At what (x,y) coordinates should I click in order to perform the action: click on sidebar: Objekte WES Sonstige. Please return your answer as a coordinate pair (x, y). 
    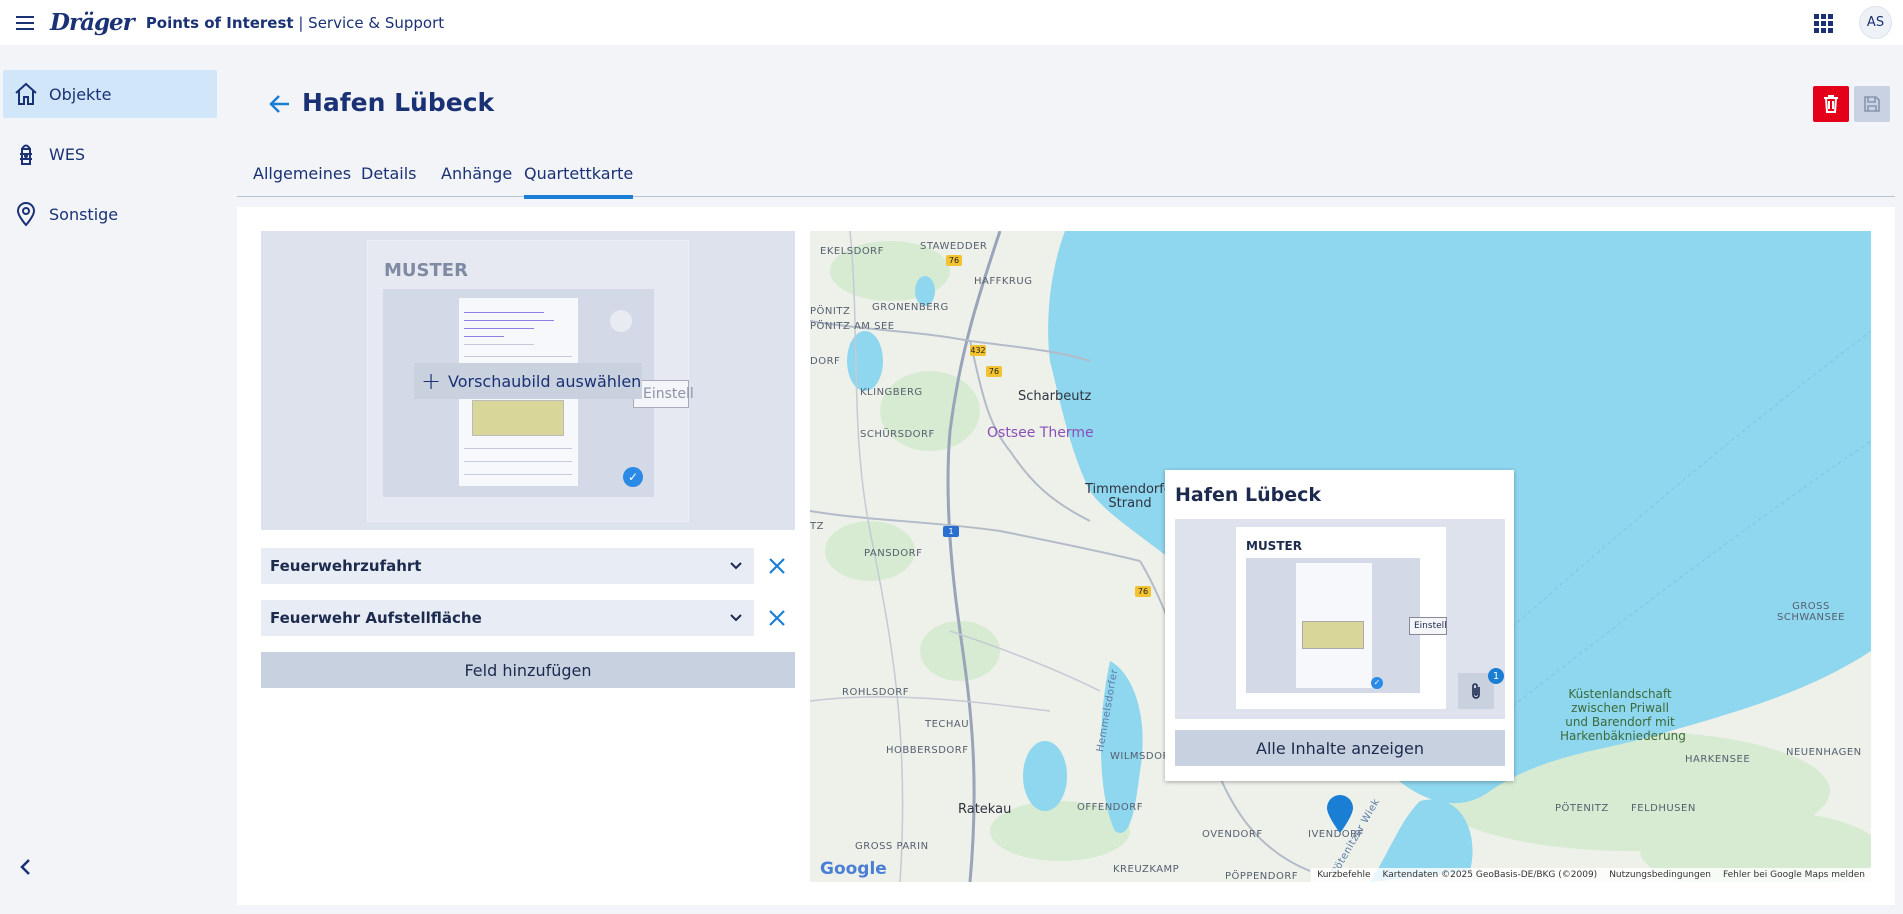
    Looking at the image, I should click on (110, 479).